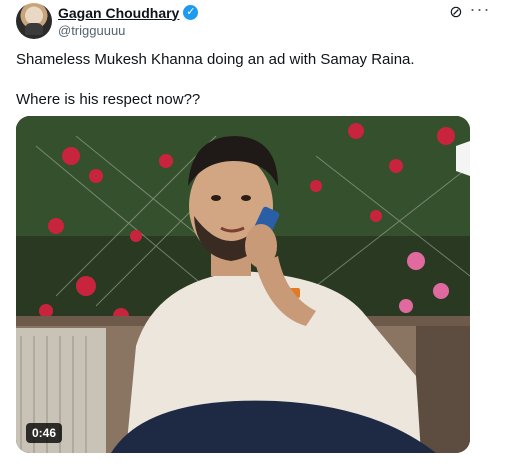 Image resolution: width=507 pixels, height=467 pixels. What do you see at coordinates (456, 13) in the screenshot?
I see `grok-icon: ⊘` at bounding box center [456, 13].